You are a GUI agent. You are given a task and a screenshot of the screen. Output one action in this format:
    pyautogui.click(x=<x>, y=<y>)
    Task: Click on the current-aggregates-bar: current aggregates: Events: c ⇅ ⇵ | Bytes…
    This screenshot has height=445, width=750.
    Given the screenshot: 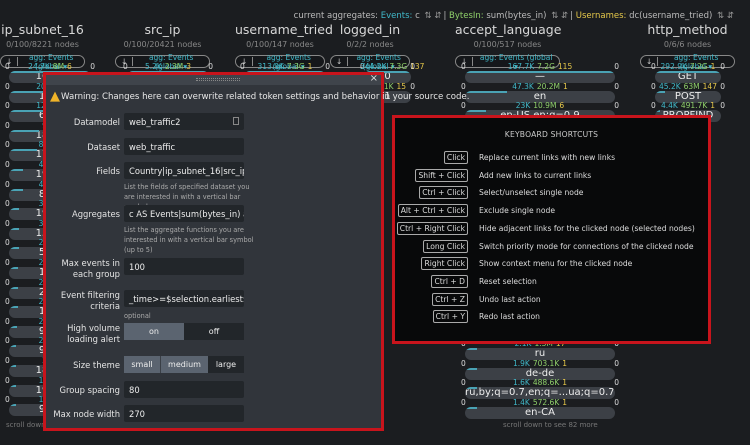 What is the action you would take?
    pyautogui.click(x=513, y=16)
    